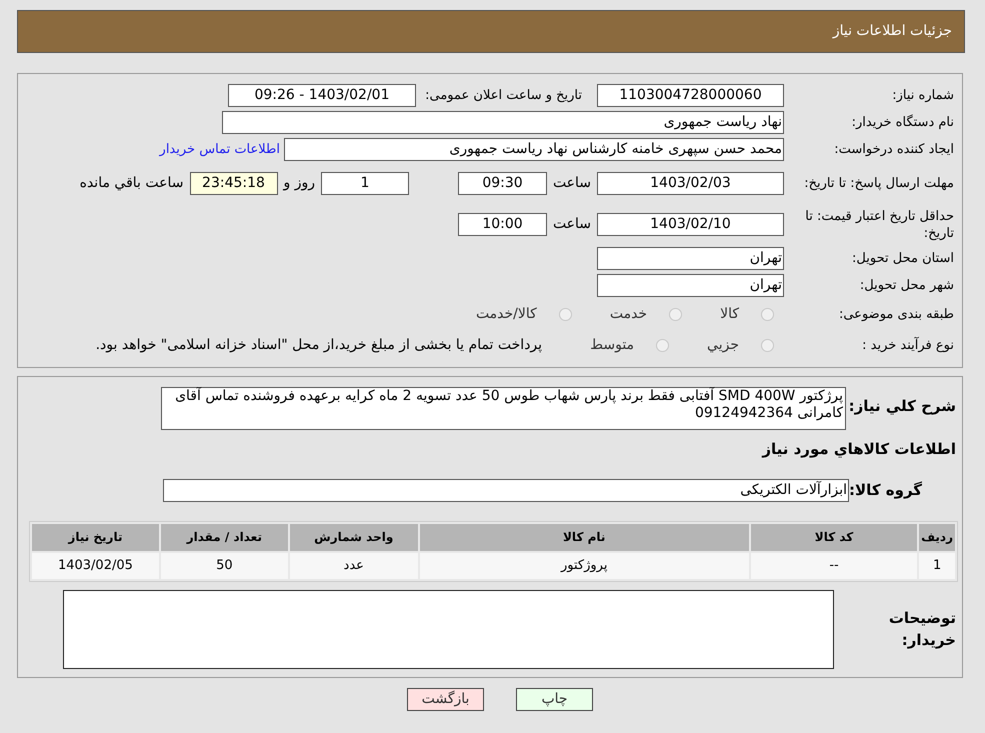 This screenshot has width=985, height=733. What do you see at coordinates (893, 149) in the screenshot?
I see `field-label: ایجاد کننده درخواست:` at bounding box center [893, 149].